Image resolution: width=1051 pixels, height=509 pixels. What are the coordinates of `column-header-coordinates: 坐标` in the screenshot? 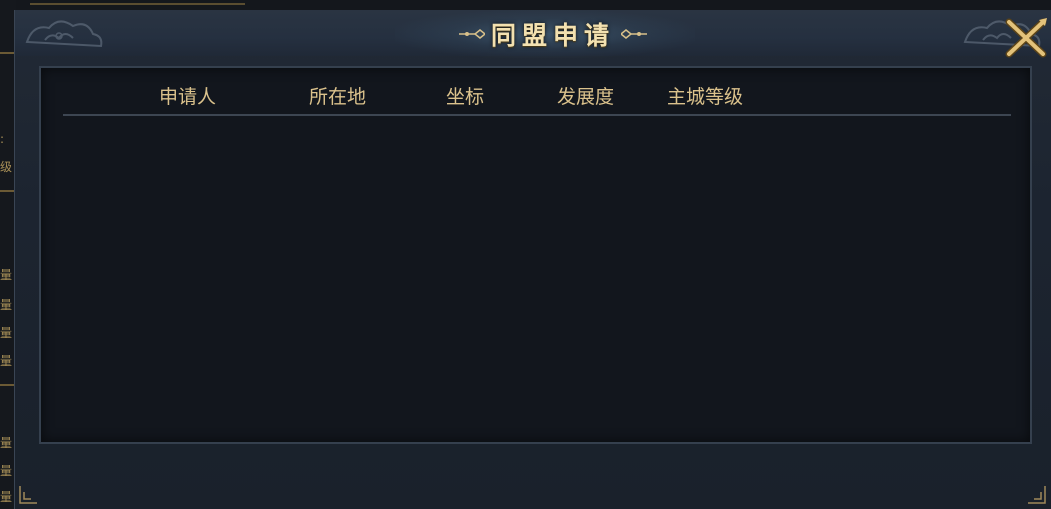 It's located at (465, 97).